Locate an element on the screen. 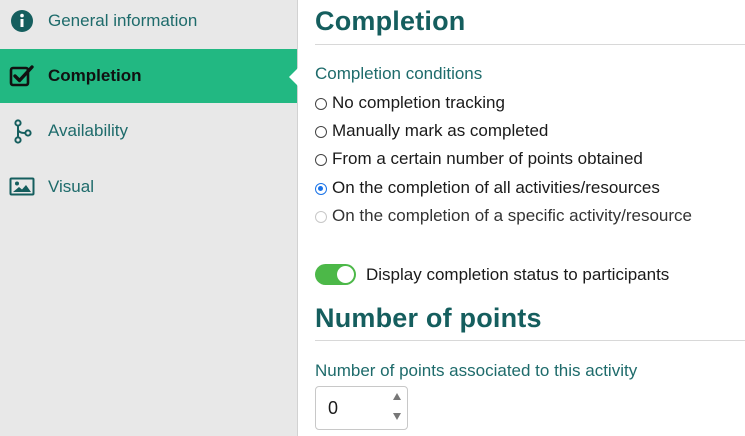 The image size is (745, 436). branch-icon is located at coordinates (22, 131).